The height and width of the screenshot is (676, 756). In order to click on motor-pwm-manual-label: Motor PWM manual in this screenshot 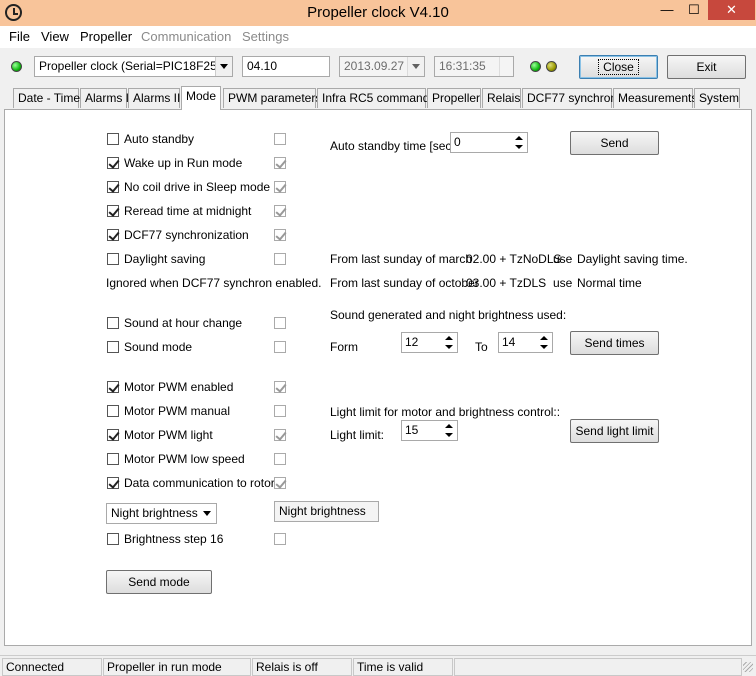, I will do `click(177, 411)`.